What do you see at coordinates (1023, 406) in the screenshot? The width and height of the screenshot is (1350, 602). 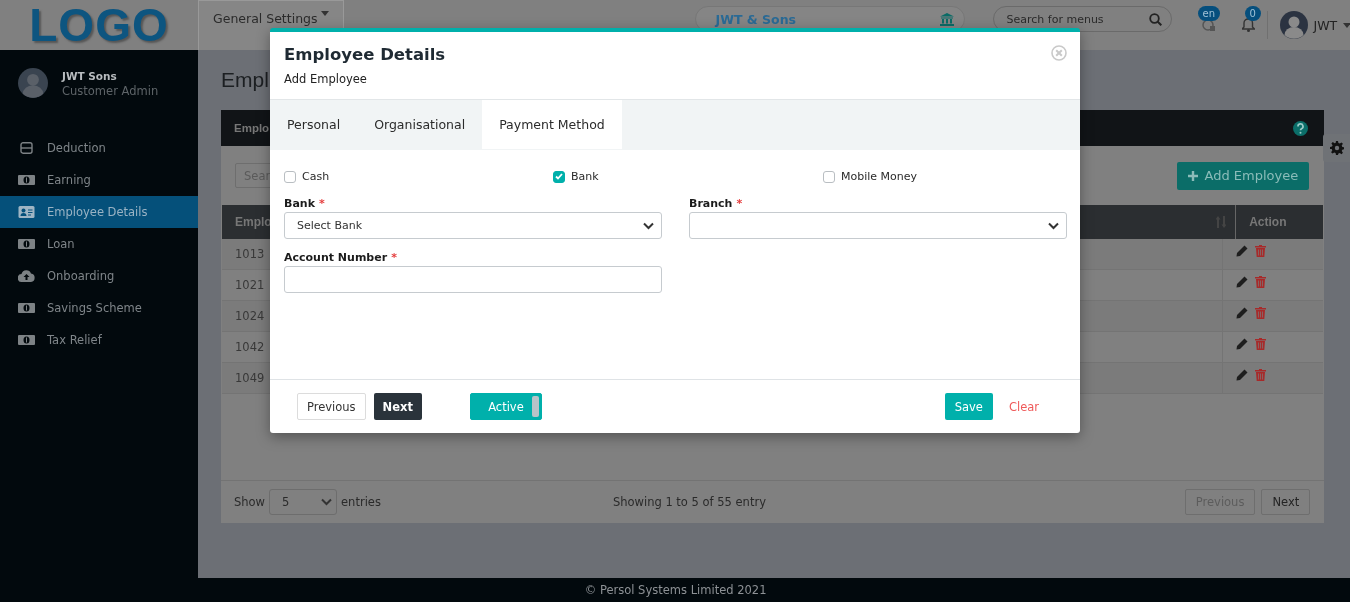 I see `clear-button: Clear` at bounding box center [1023, 406].